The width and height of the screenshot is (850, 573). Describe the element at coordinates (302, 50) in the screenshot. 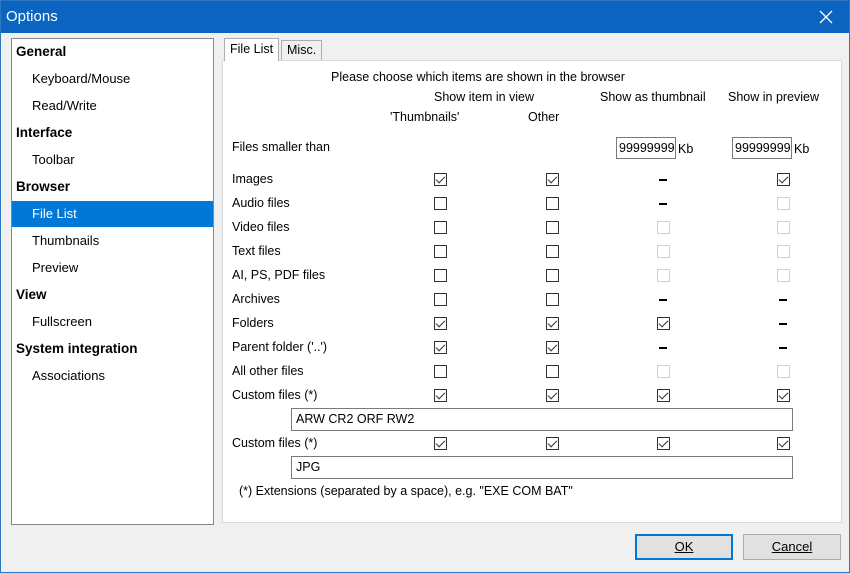

I see `tab-misc: Misc.` at that location.